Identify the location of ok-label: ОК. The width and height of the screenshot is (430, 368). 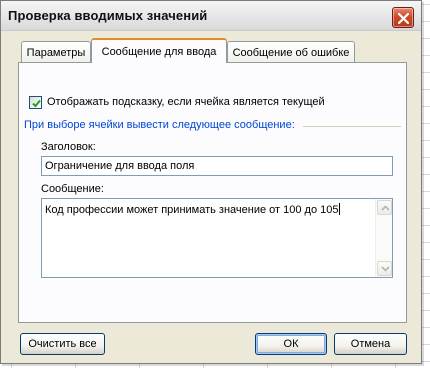
(291, 344).